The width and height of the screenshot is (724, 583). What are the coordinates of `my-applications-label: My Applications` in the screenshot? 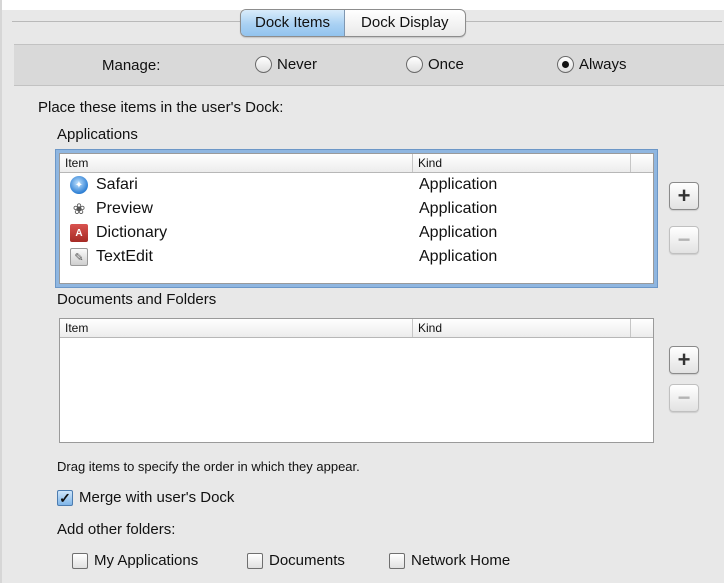 It's located at (146, 560).